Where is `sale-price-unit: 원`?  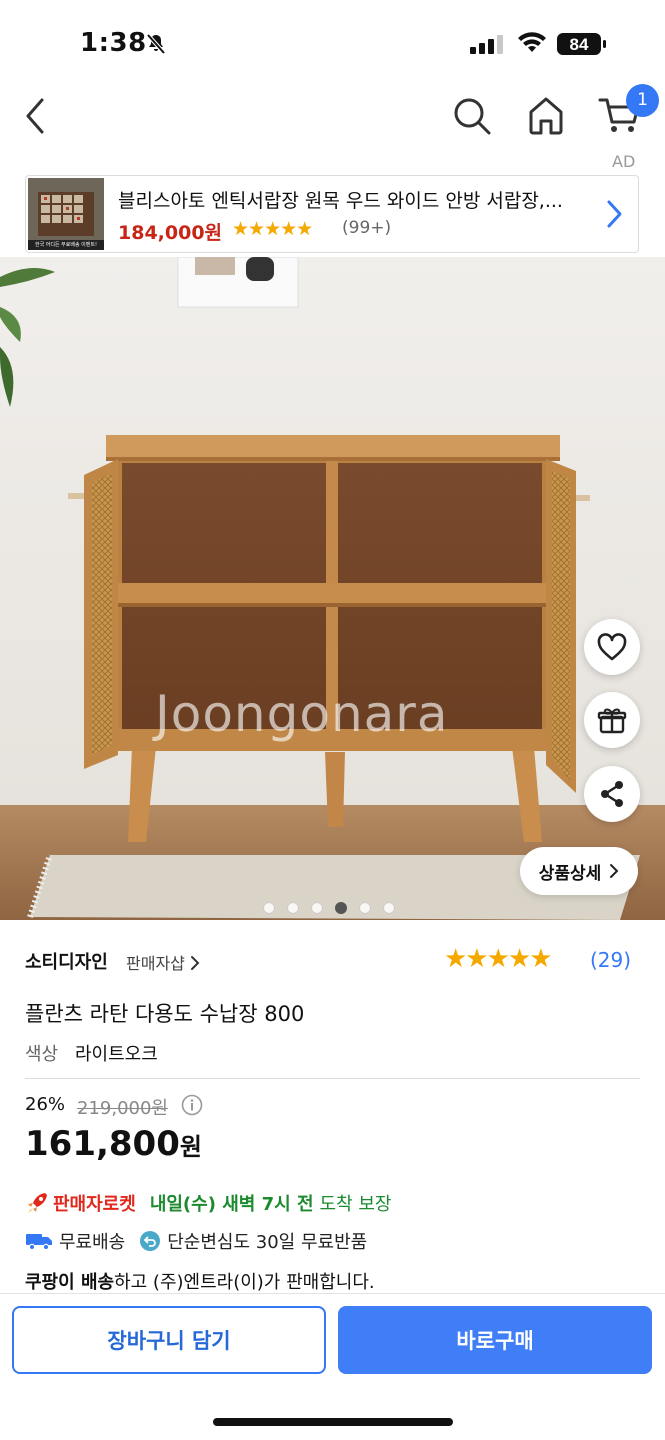
sale-price-unit: 원 is located at coordinates (190, 1147).